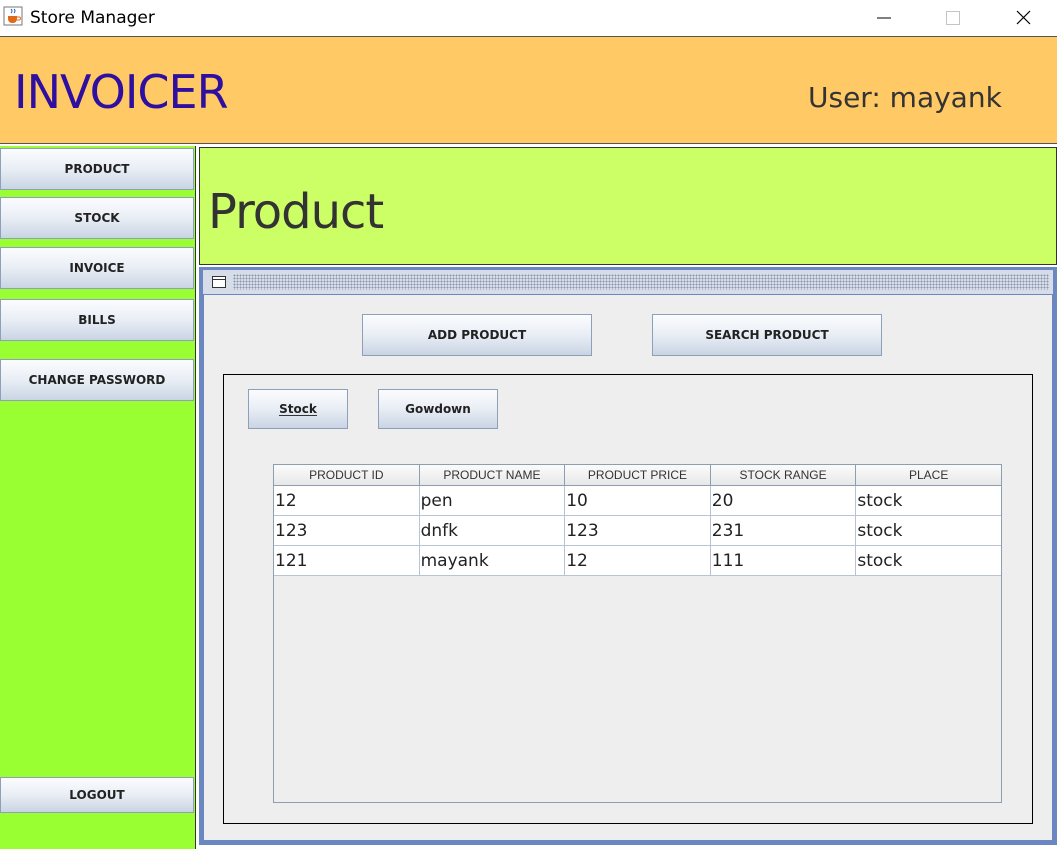 The height and width of the screenshot is (849, 1057). What do you see at coordinates (641, 282) in the screenshot?
I see `frame-titlebar-pattern` at bounding box center [641, 282].